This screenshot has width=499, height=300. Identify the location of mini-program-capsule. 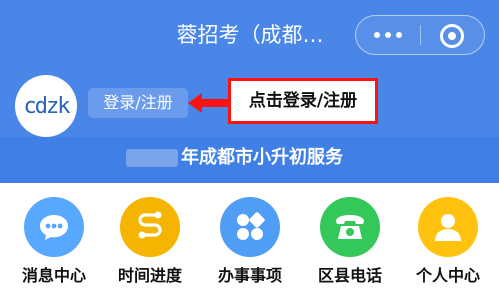
(420, 35).